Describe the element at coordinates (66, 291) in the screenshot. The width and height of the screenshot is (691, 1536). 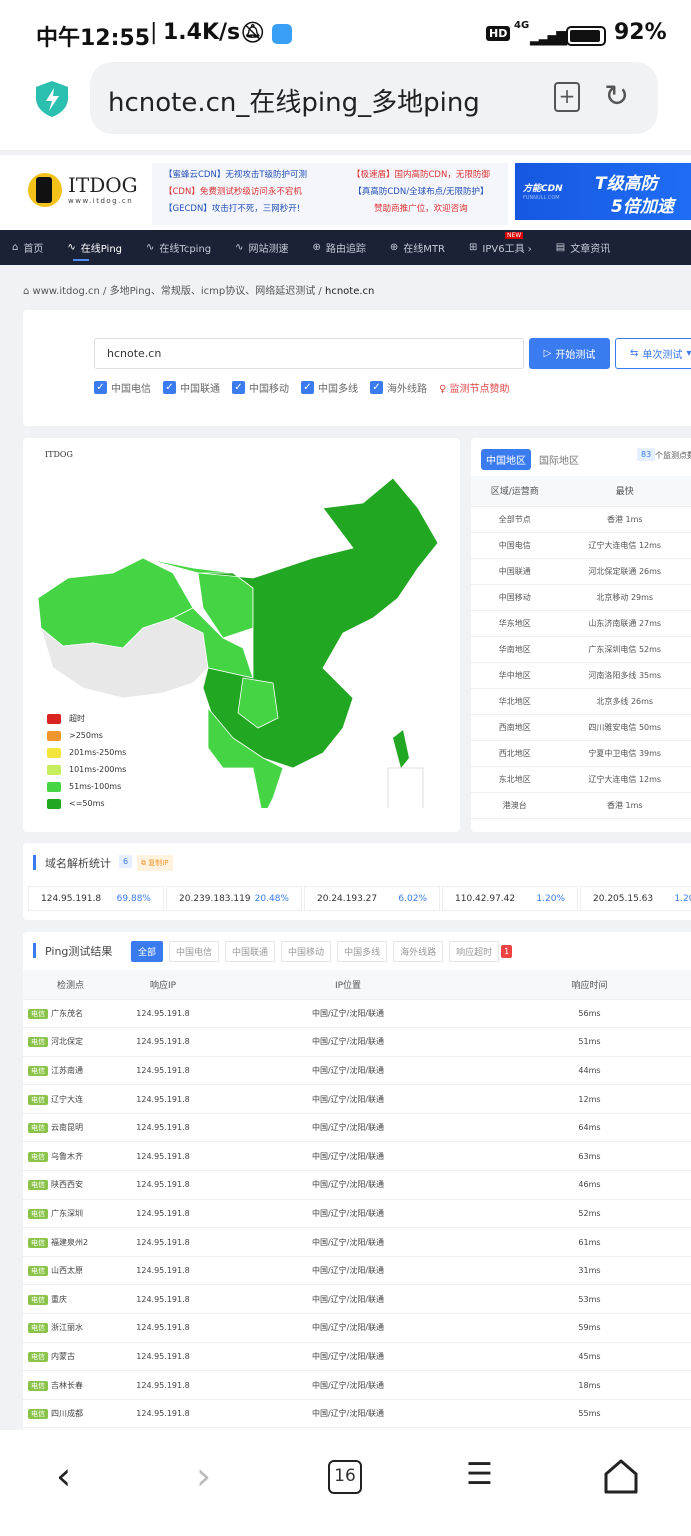
I see `breadcrumb-link: www.itdog.cn` at that location.